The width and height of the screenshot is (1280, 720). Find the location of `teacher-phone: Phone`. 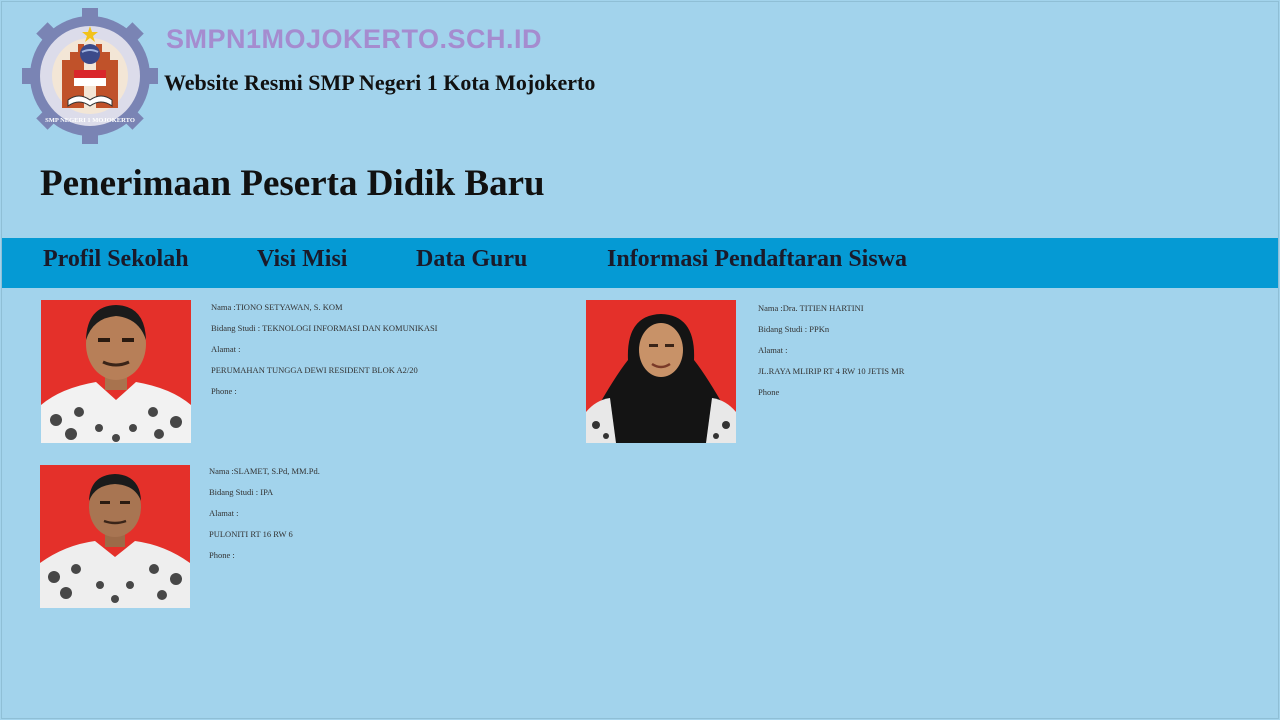

teacher-phone: Phone is located at coordinates (769, 392).